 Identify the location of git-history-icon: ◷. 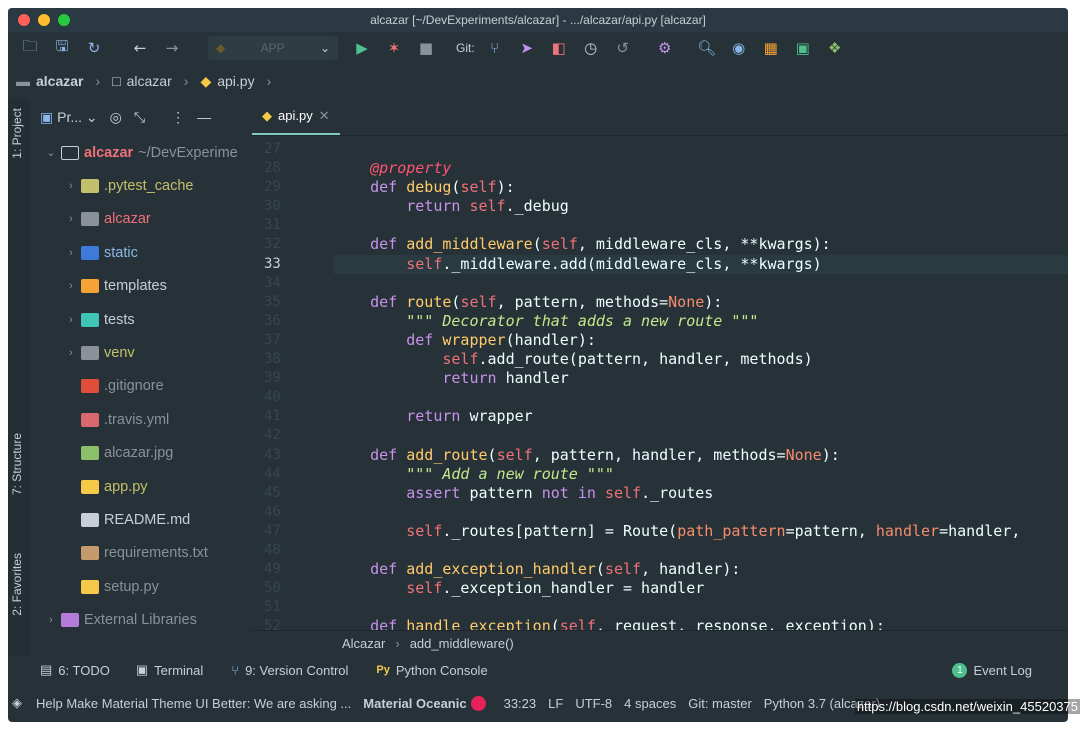
(591, 48).